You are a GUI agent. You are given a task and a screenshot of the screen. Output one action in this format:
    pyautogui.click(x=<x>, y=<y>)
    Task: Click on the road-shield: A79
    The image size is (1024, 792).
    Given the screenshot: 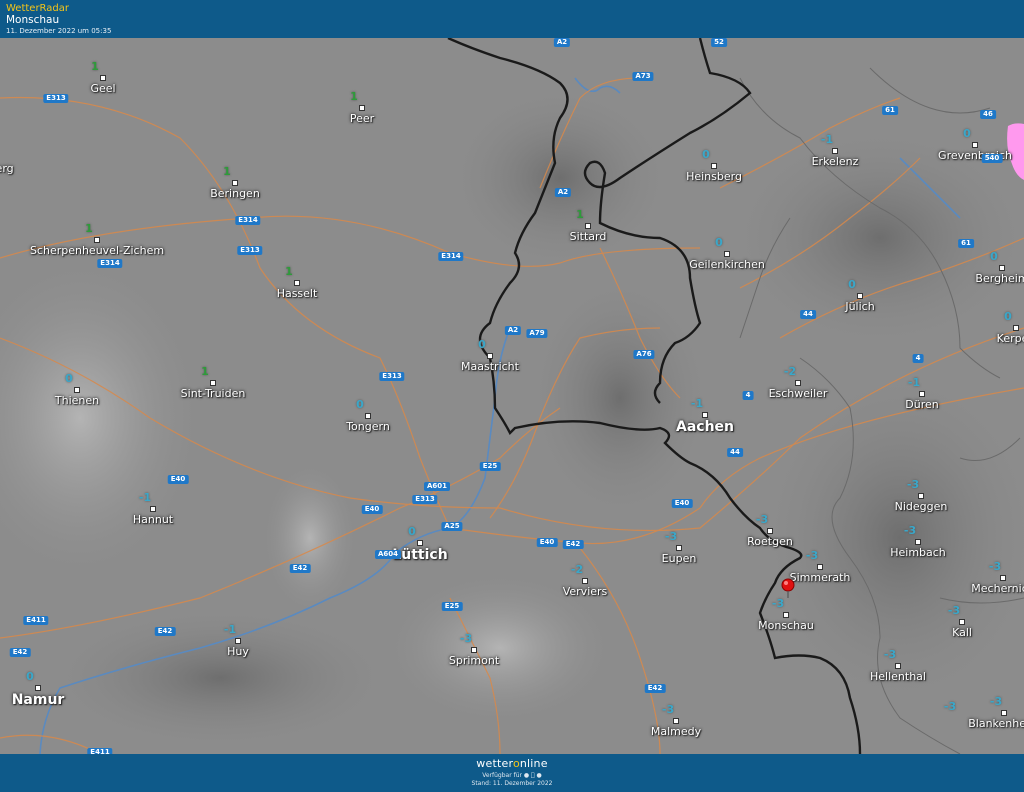 What is the action you would take?
    pyautogui.click(x=537, y=333)
    